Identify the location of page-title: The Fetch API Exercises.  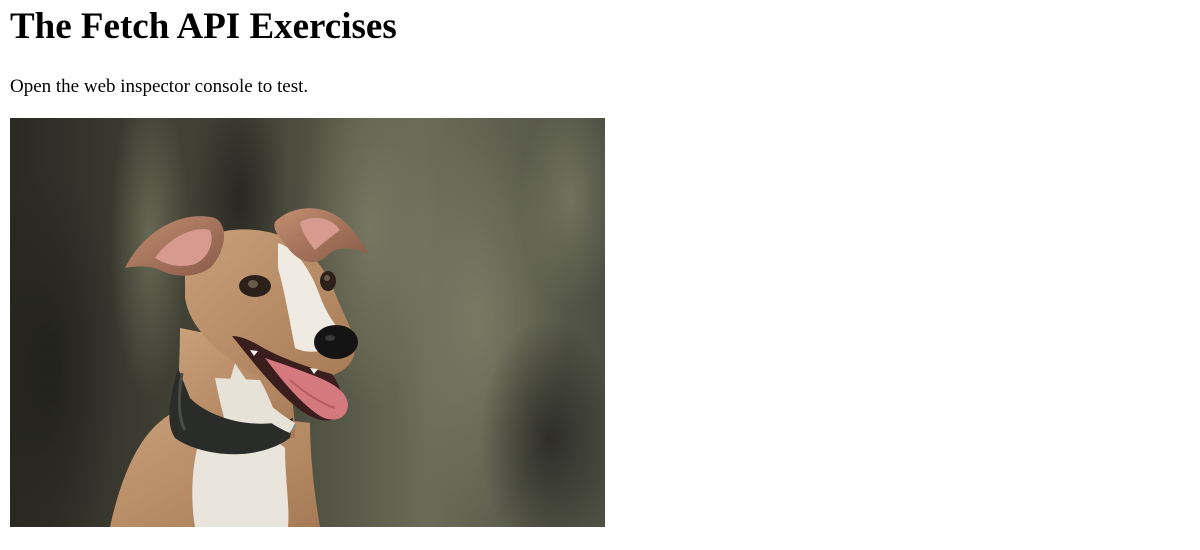
(203, 26).